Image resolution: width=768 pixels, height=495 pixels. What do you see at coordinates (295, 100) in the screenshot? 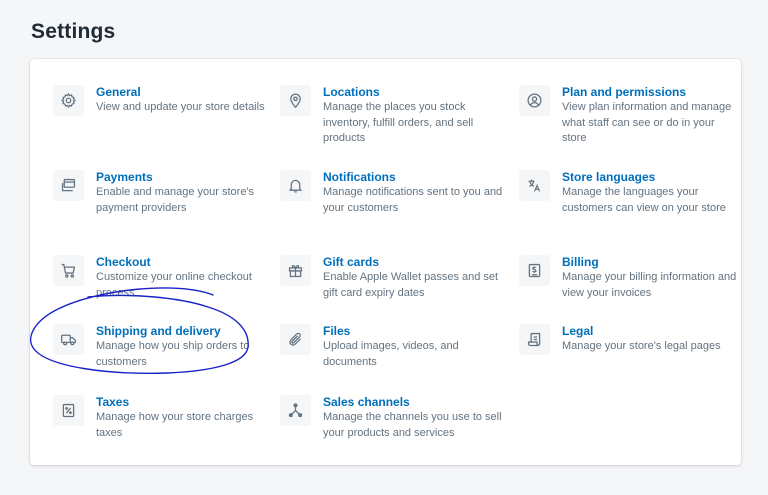
I see `location-pin-icon` at bounding box center [295, 100].